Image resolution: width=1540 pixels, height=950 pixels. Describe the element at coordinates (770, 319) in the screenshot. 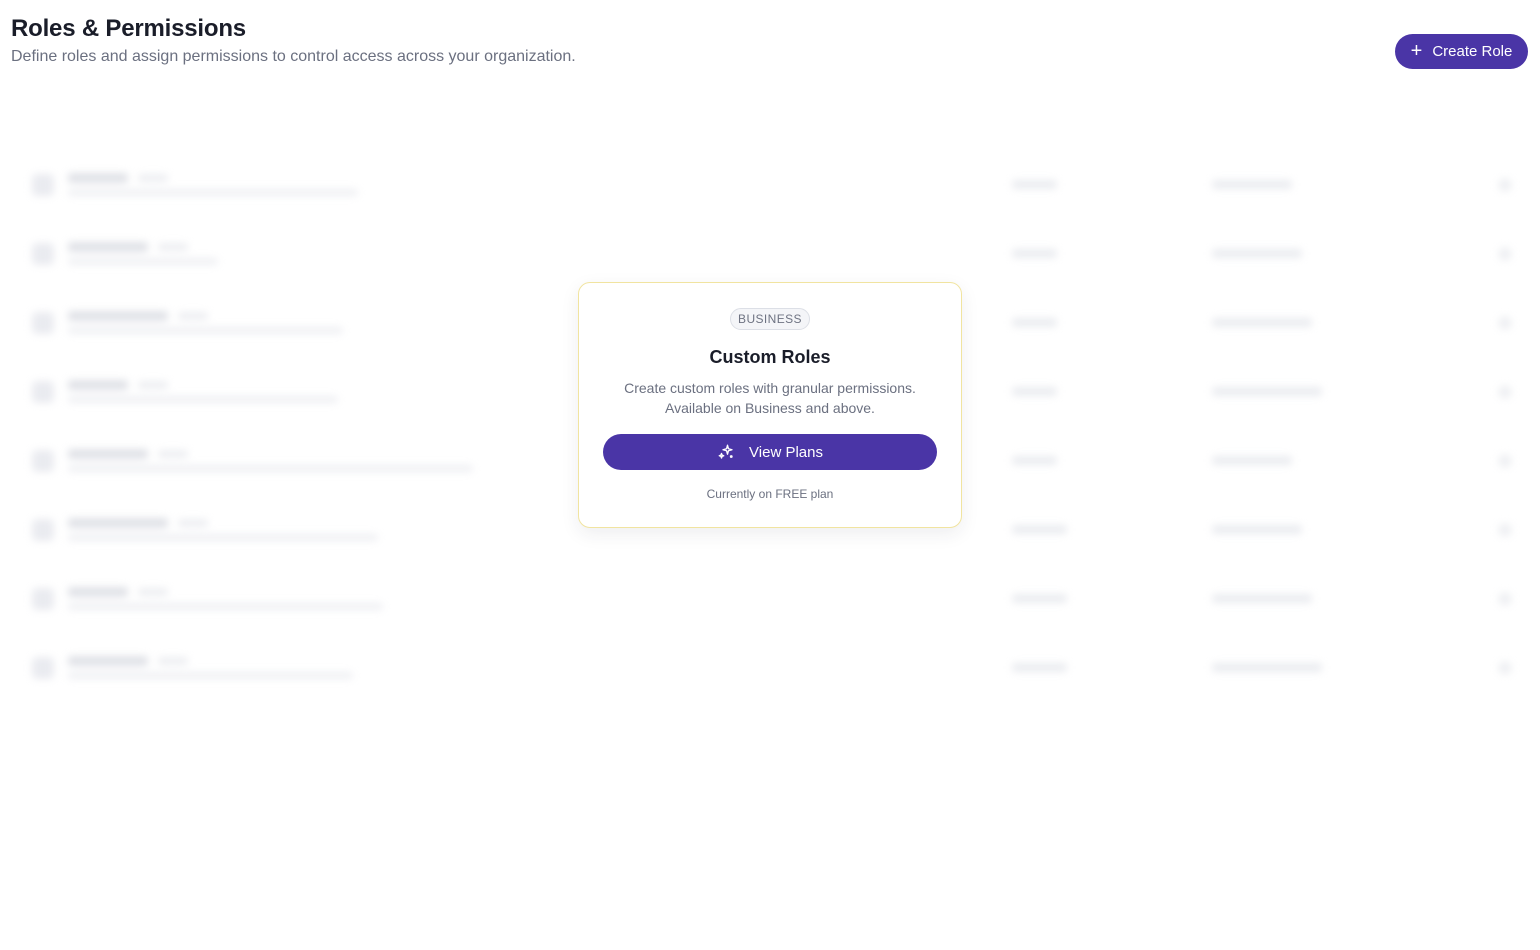

I see `plan-badge: BUSINESS` at that location.